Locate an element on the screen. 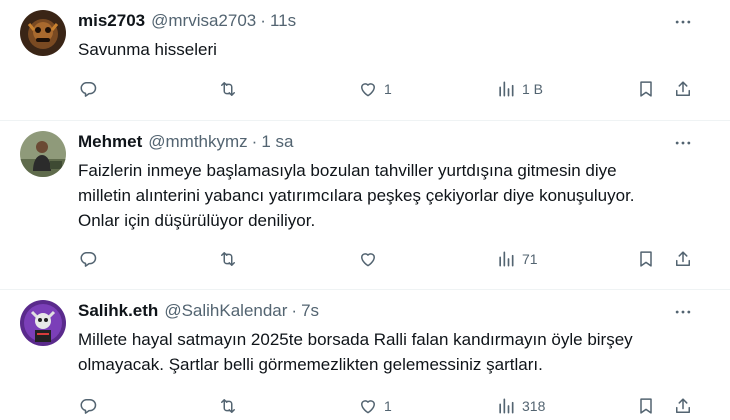 This screenshot has height=420, width=730. views-count: 1 B is located at coordinates (533, 89).